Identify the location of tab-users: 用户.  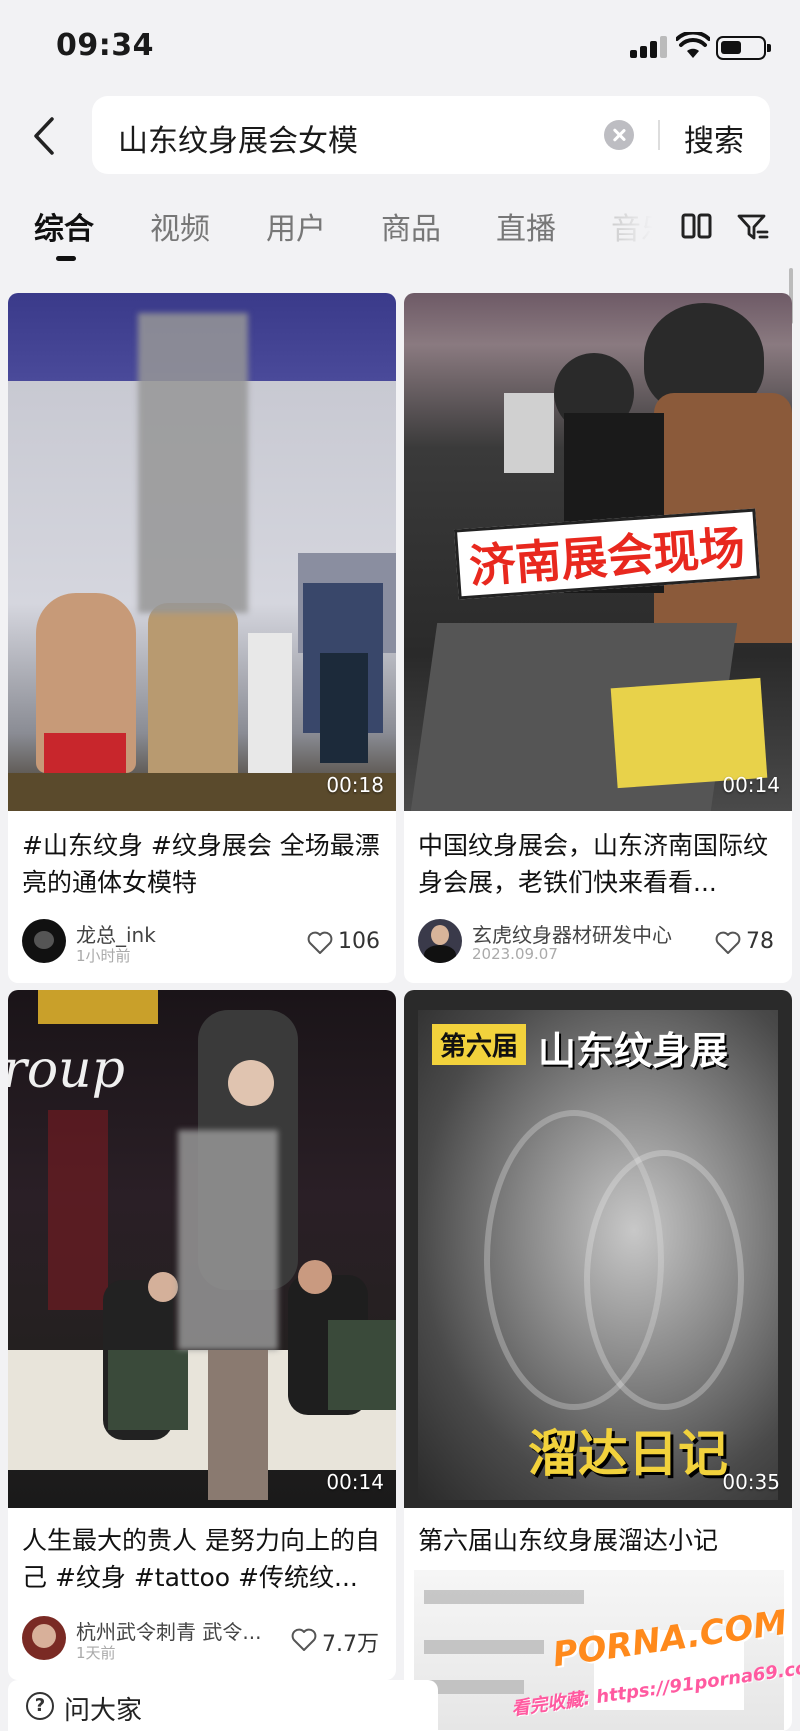
(296, 226).